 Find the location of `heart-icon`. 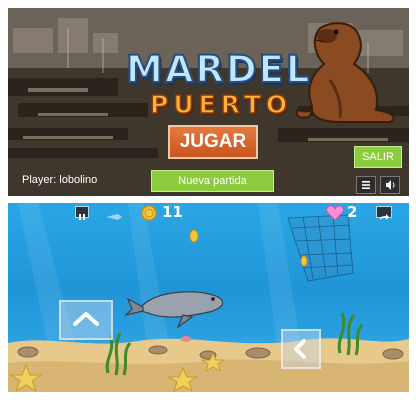

heart-icon is located at coordinates (335, 213).